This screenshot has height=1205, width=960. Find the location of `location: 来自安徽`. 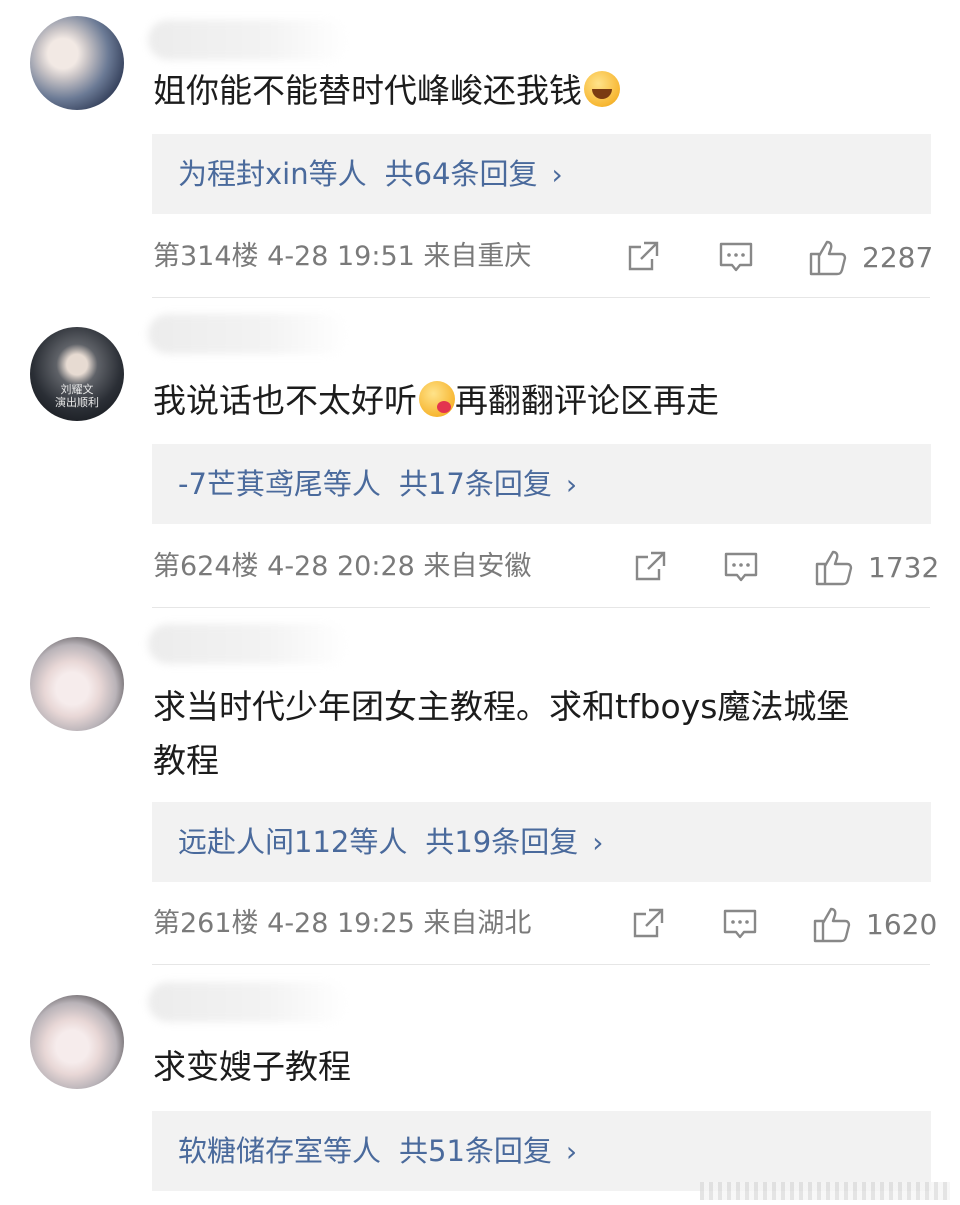

location: 来自安徽 is located at coordinates (477, 566).